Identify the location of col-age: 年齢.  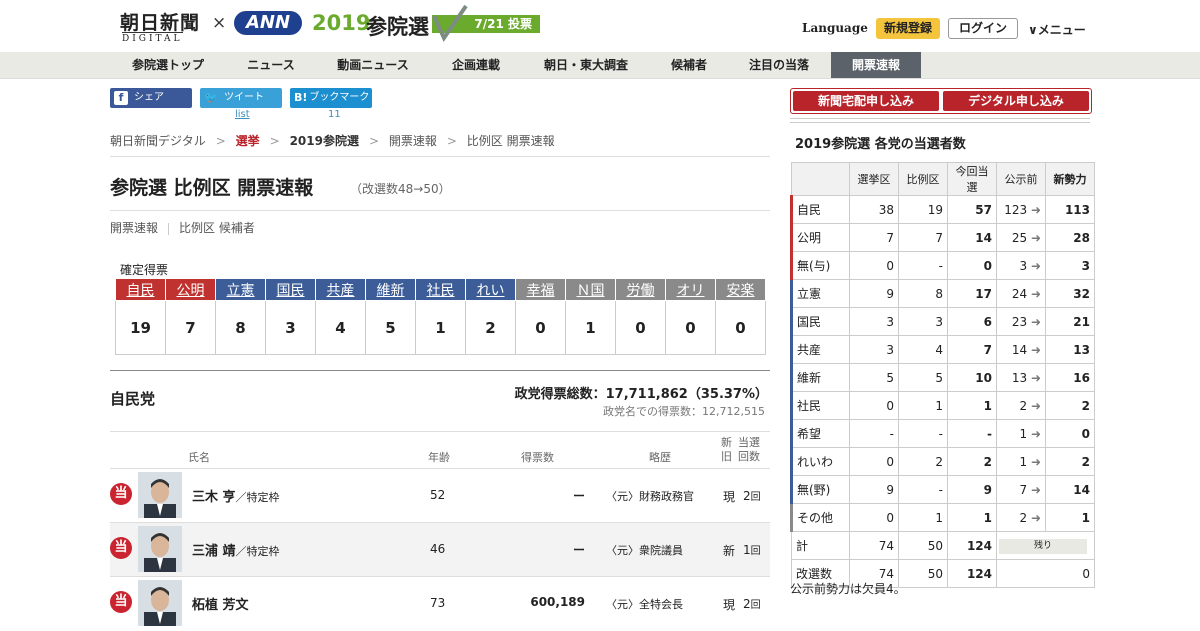
(439, 457).